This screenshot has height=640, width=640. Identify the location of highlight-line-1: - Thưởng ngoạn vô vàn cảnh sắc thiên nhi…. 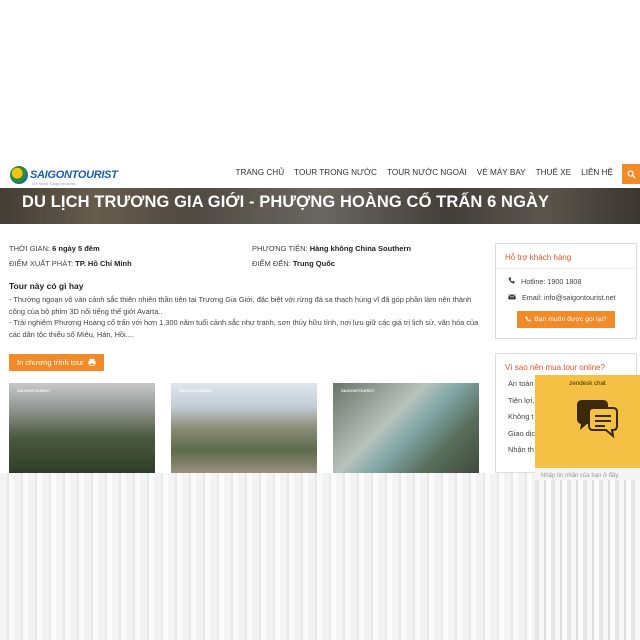
(240, 305).